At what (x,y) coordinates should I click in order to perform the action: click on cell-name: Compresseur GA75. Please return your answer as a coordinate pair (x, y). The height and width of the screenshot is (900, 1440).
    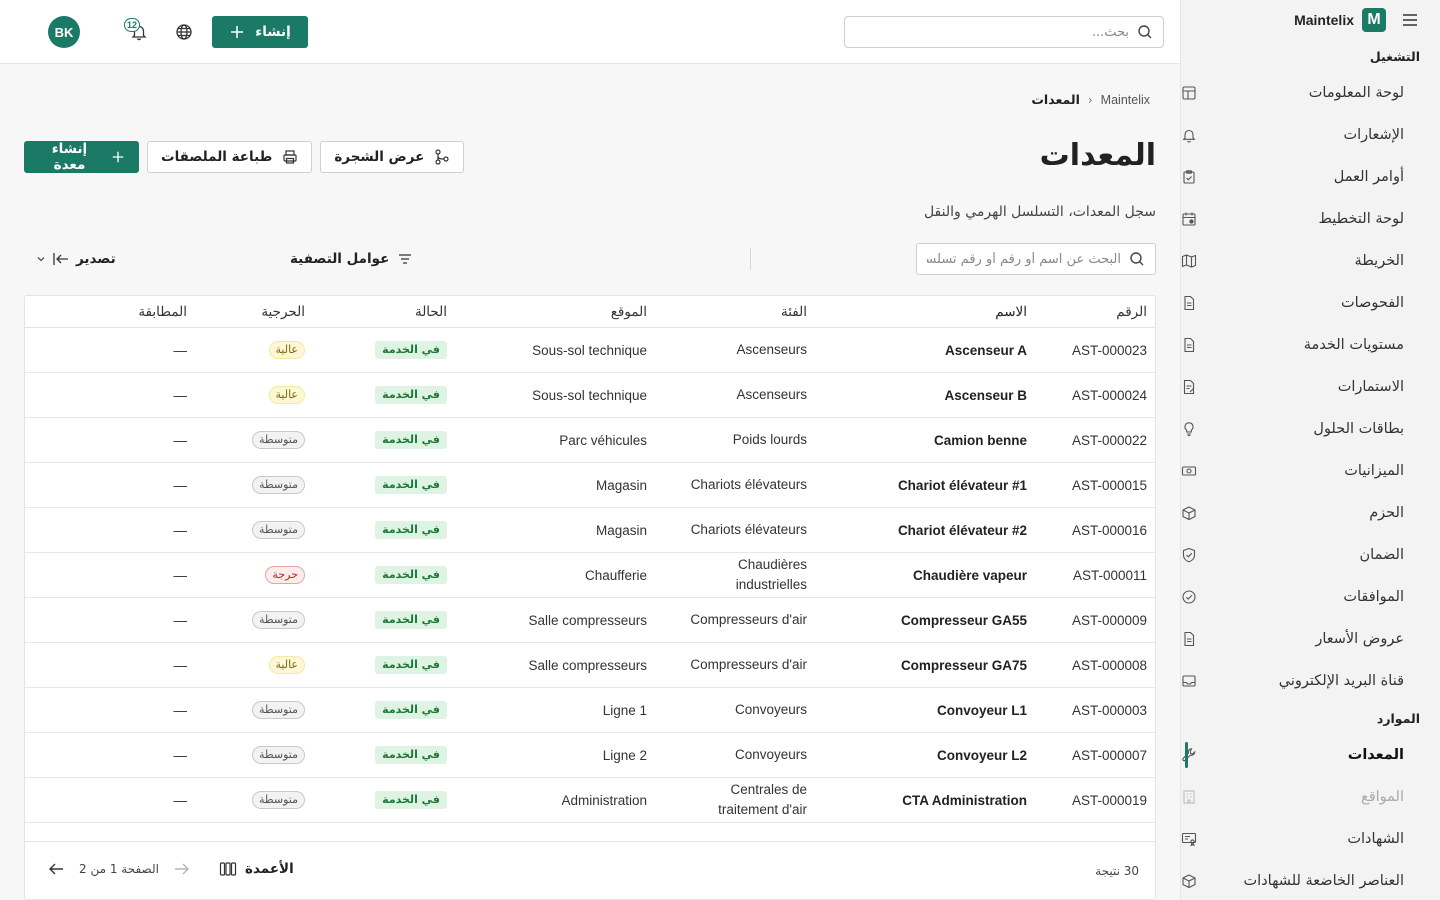
    Looking at the image, I should click on (964, 665).